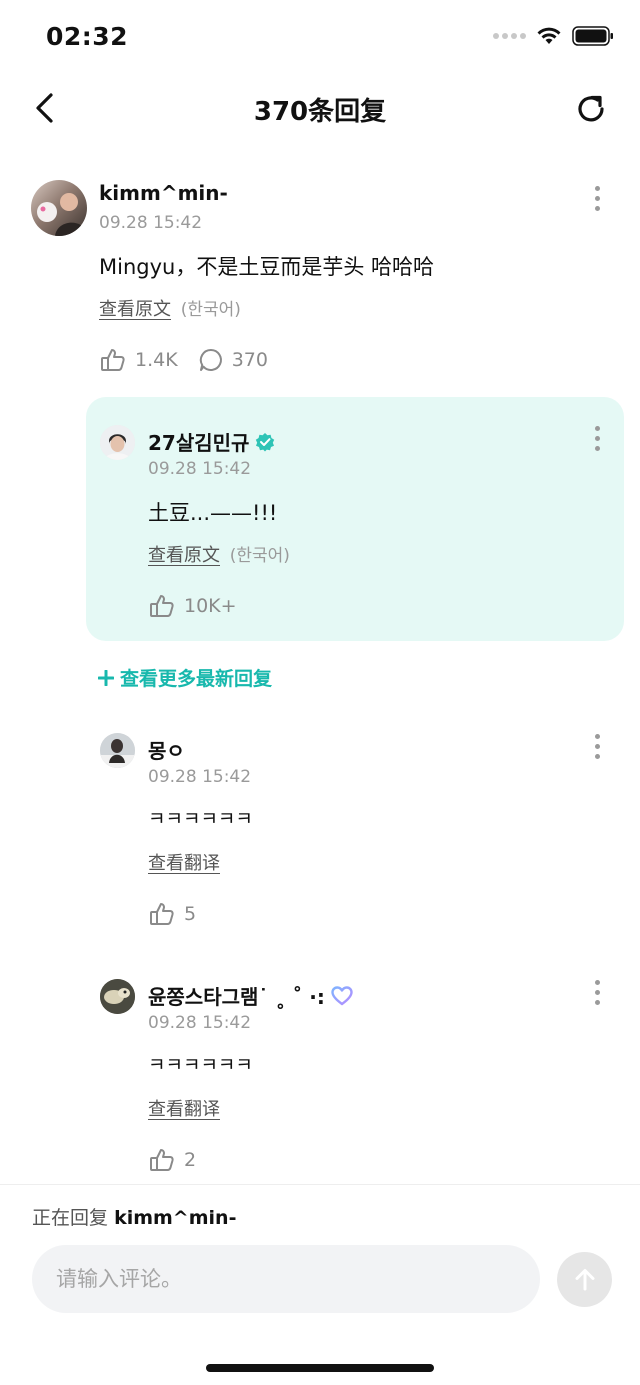  I want to click on verified-badge-icon, so click(265, 441).